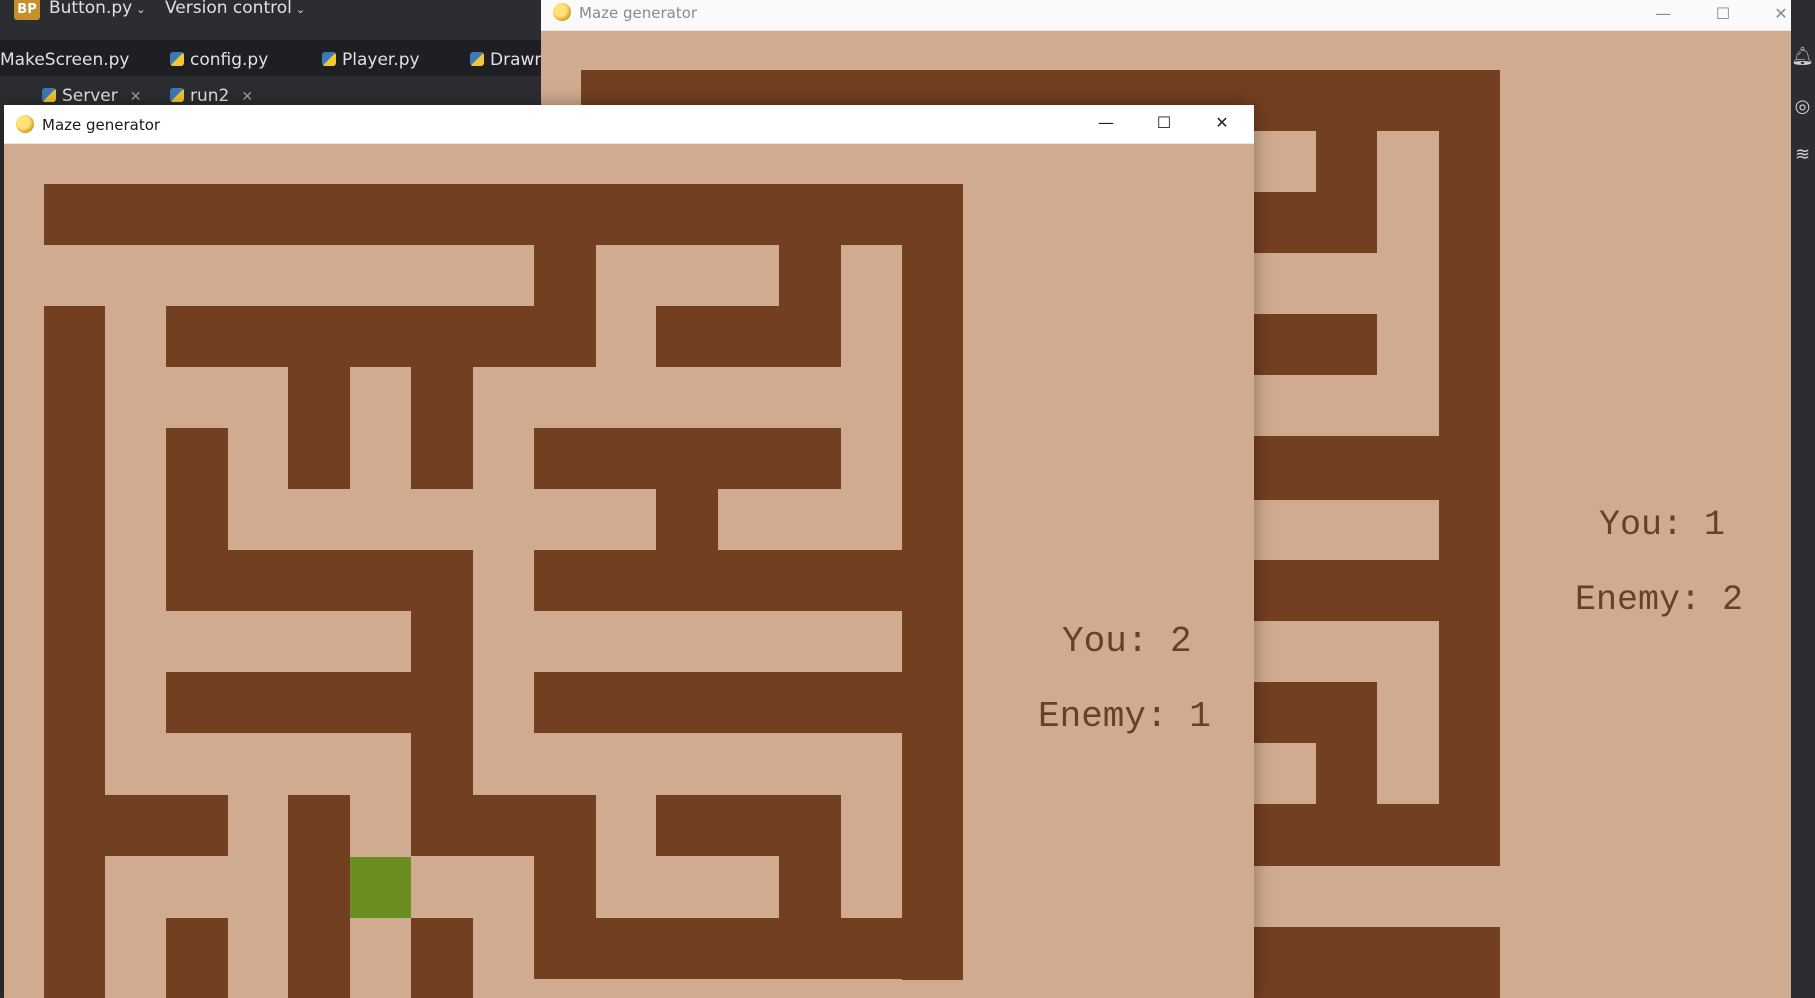 Image resolution: width=1815 pixels, height=998 pixels. I want to click on vcs-menu: Version control ⌄, so click(235, 9).